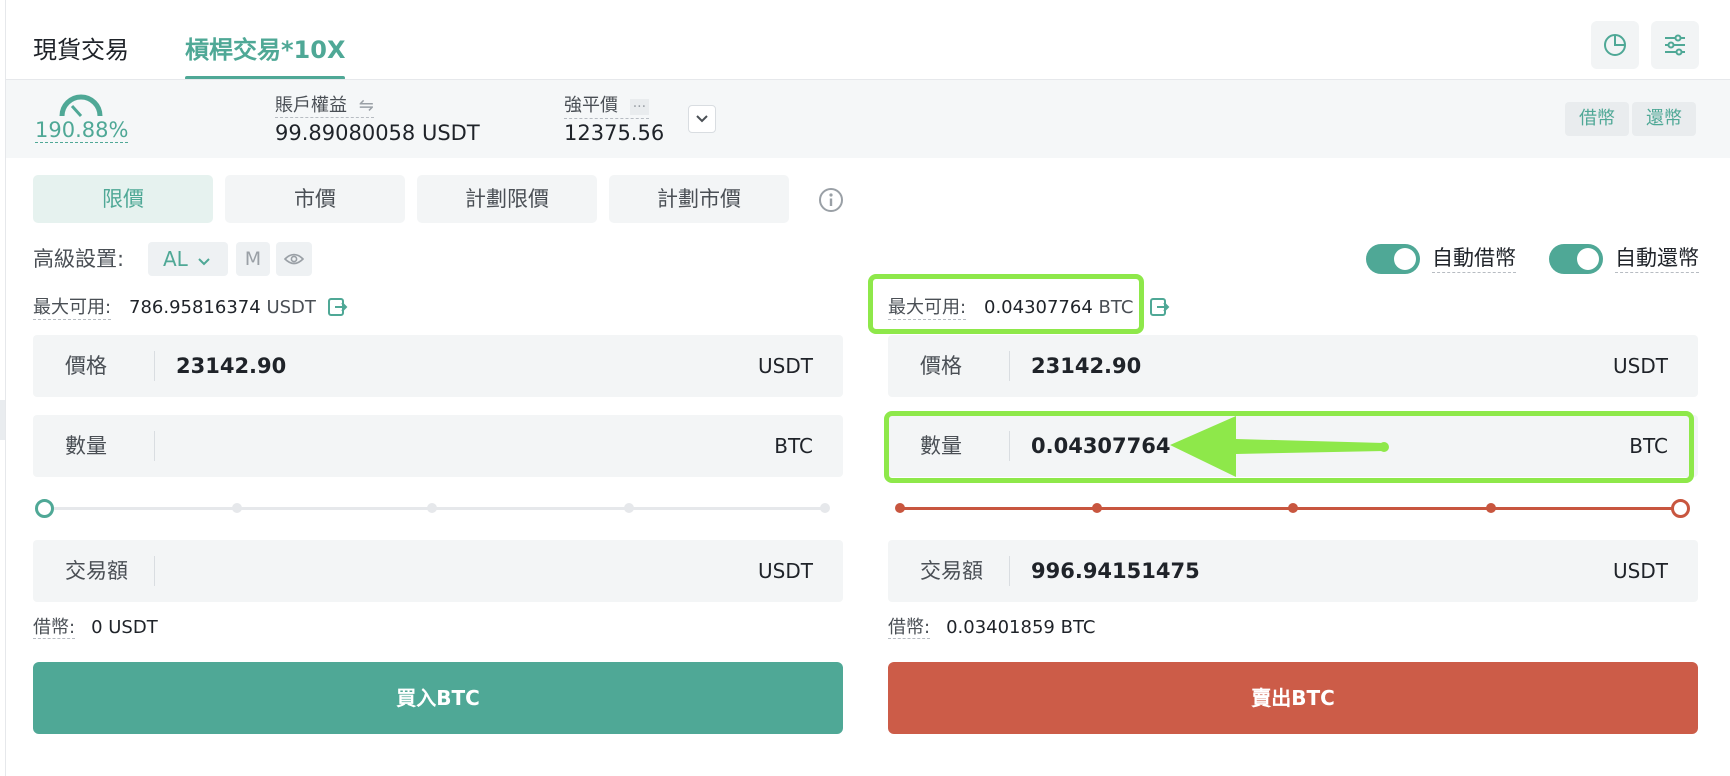  I want to click on auto-repay-toggle, so click(1576, 259).